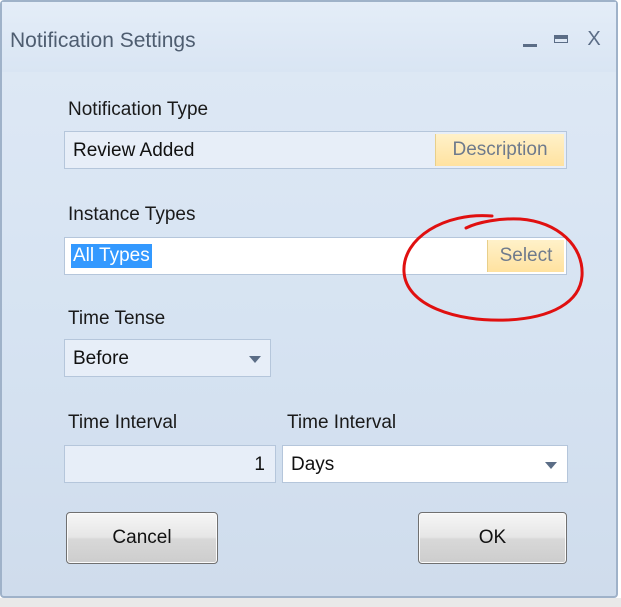  Describe the element at coordinates (111, 256) in the screenshot. I see `instance-types-value: All Types` at that location.